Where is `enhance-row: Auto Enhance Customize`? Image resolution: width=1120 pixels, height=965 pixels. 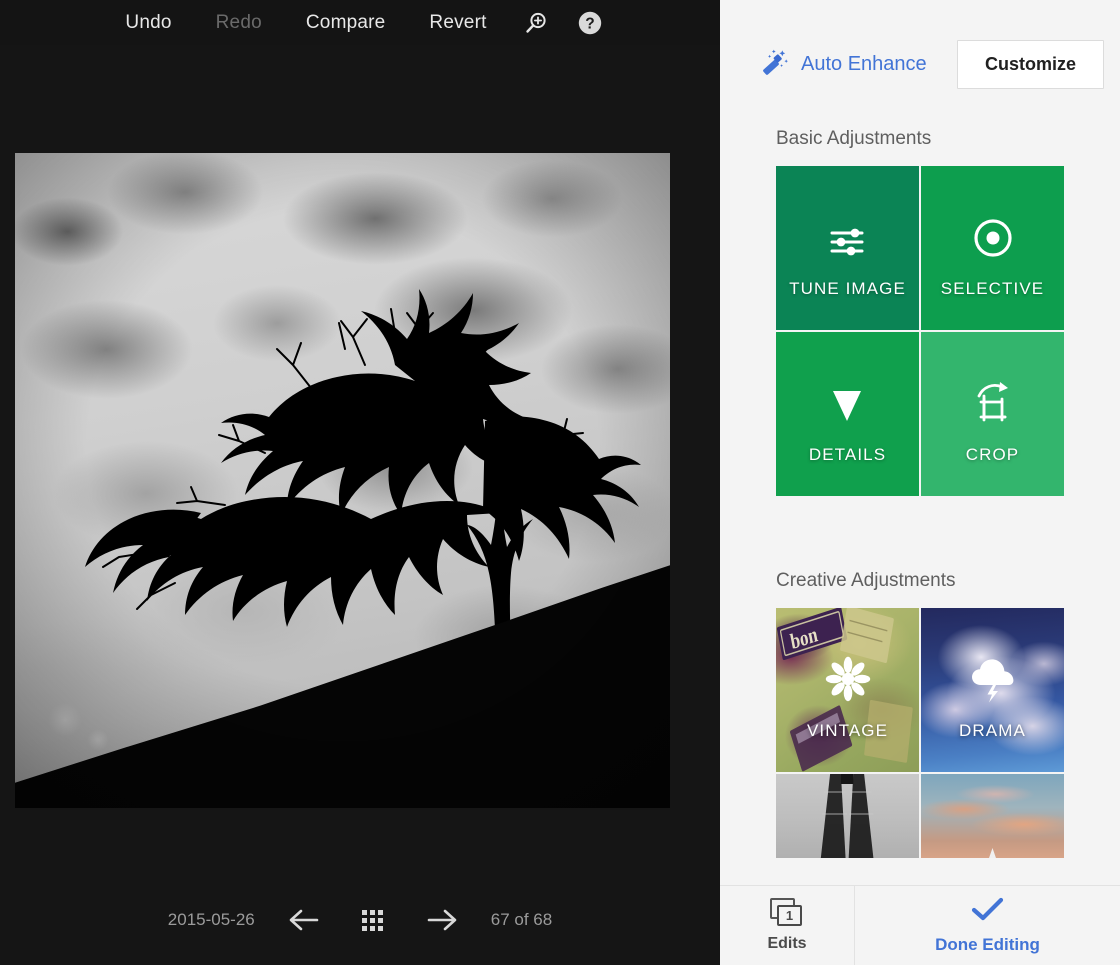
enhance-row: Auto Enhance Customize is located at coordinates (920, 64).